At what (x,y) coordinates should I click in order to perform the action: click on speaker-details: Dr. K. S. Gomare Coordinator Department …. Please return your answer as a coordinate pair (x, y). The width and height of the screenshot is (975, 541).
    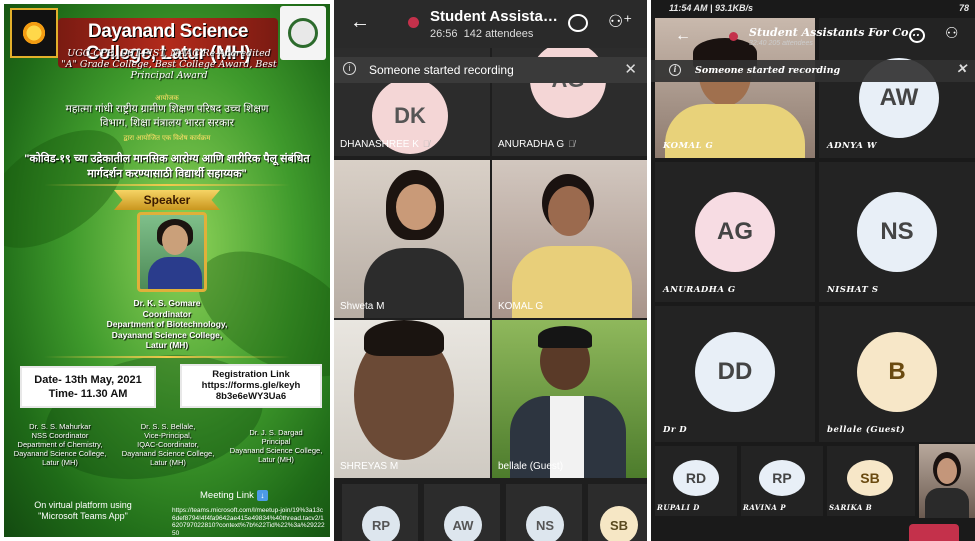
    Looking at the image, I should click on (167, 324).